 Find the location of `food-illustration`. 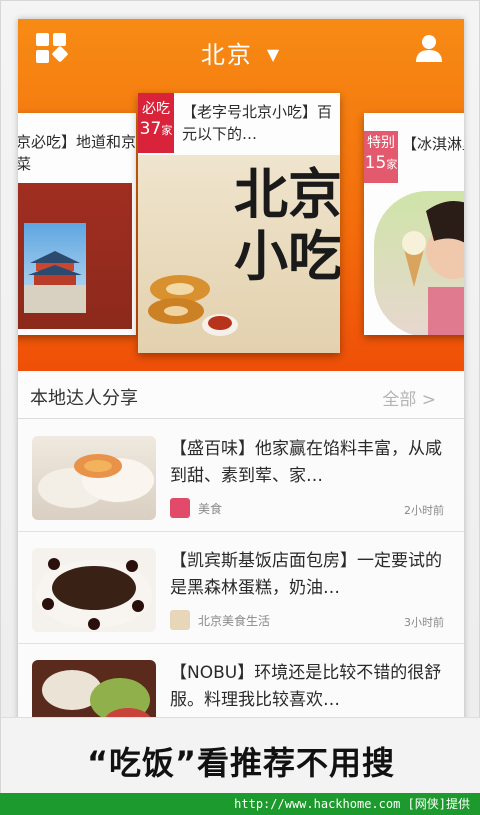

food-illustration is located at coordinates (193, 305).